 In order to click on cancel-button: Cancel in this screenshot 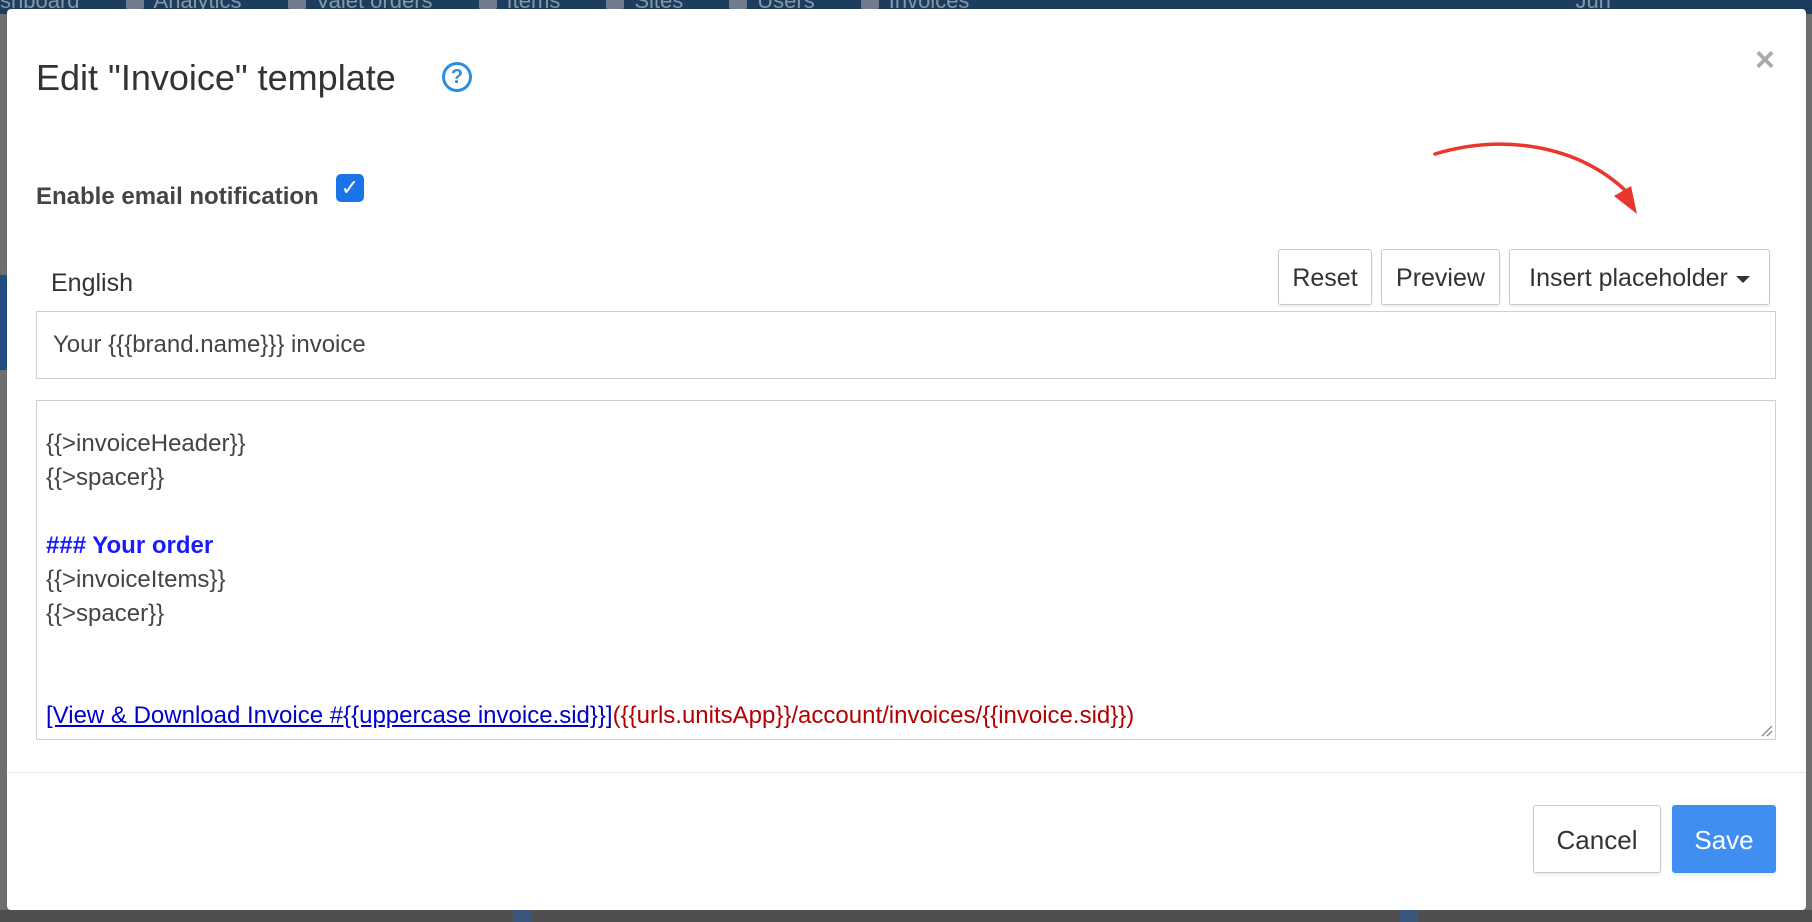, I will do `click(1597, 839)`.